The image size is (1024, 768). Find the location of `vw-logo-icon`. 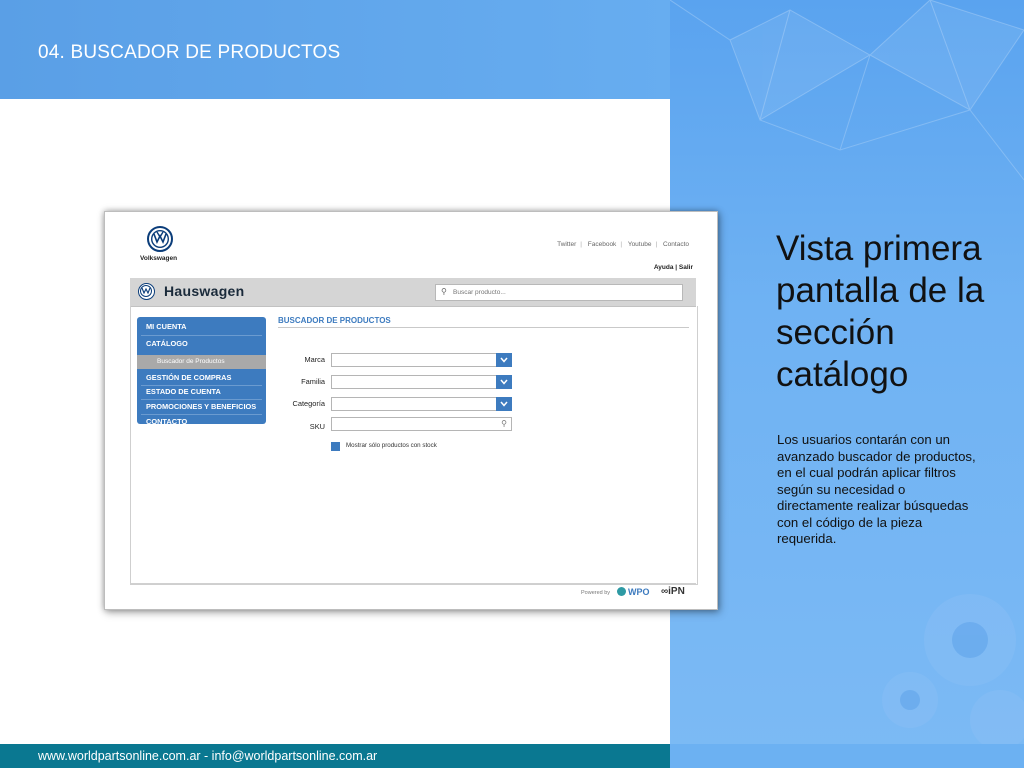

vw-logo-icon is located at coordinates (160, 239).